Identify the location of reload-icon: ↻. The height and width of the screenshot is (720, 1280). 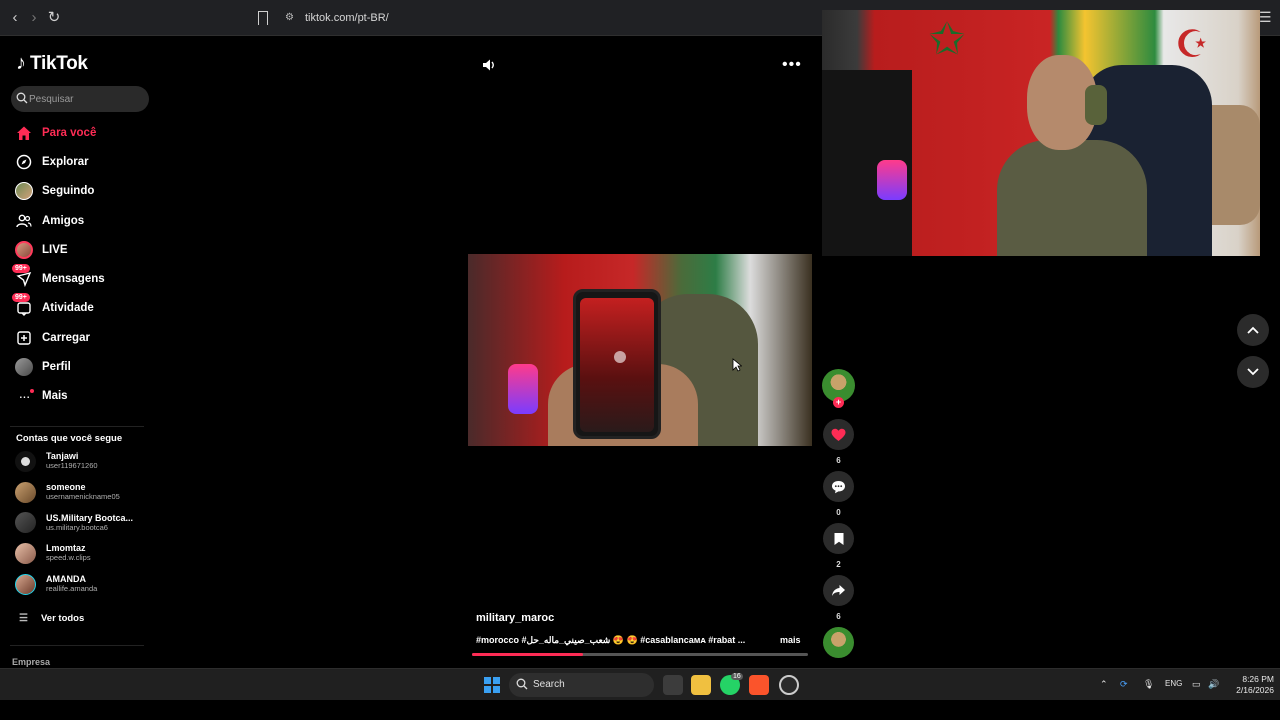
(54, 18).